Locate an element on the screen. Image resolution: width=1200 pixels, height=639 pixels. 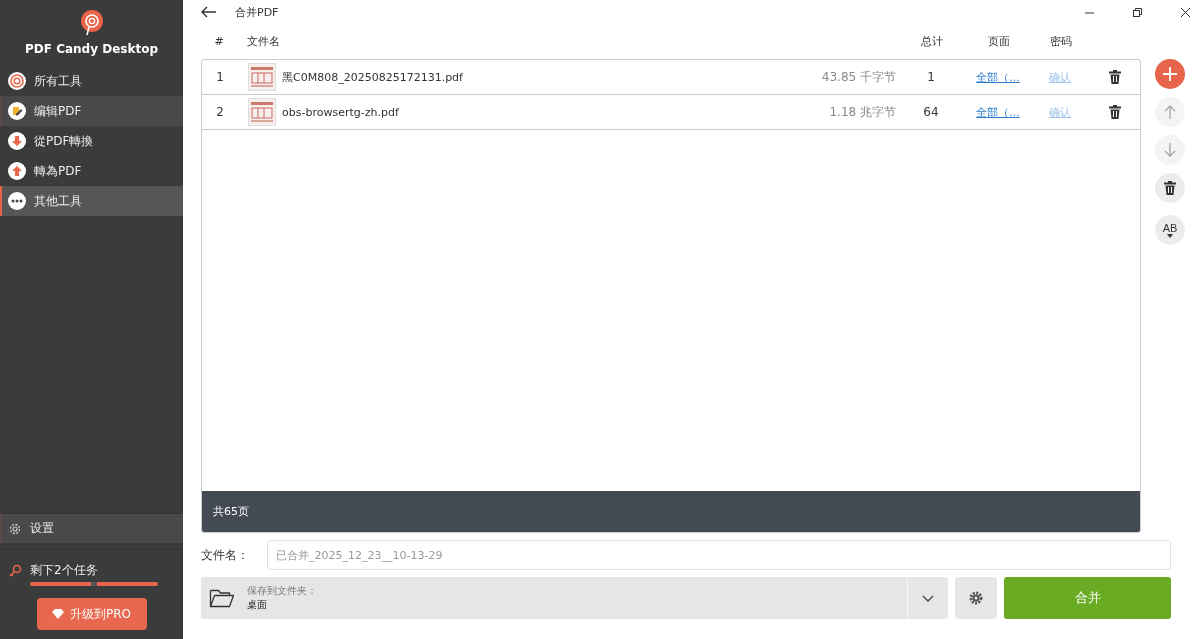
settings-item: 设置 is located at coordinates (91, 528).